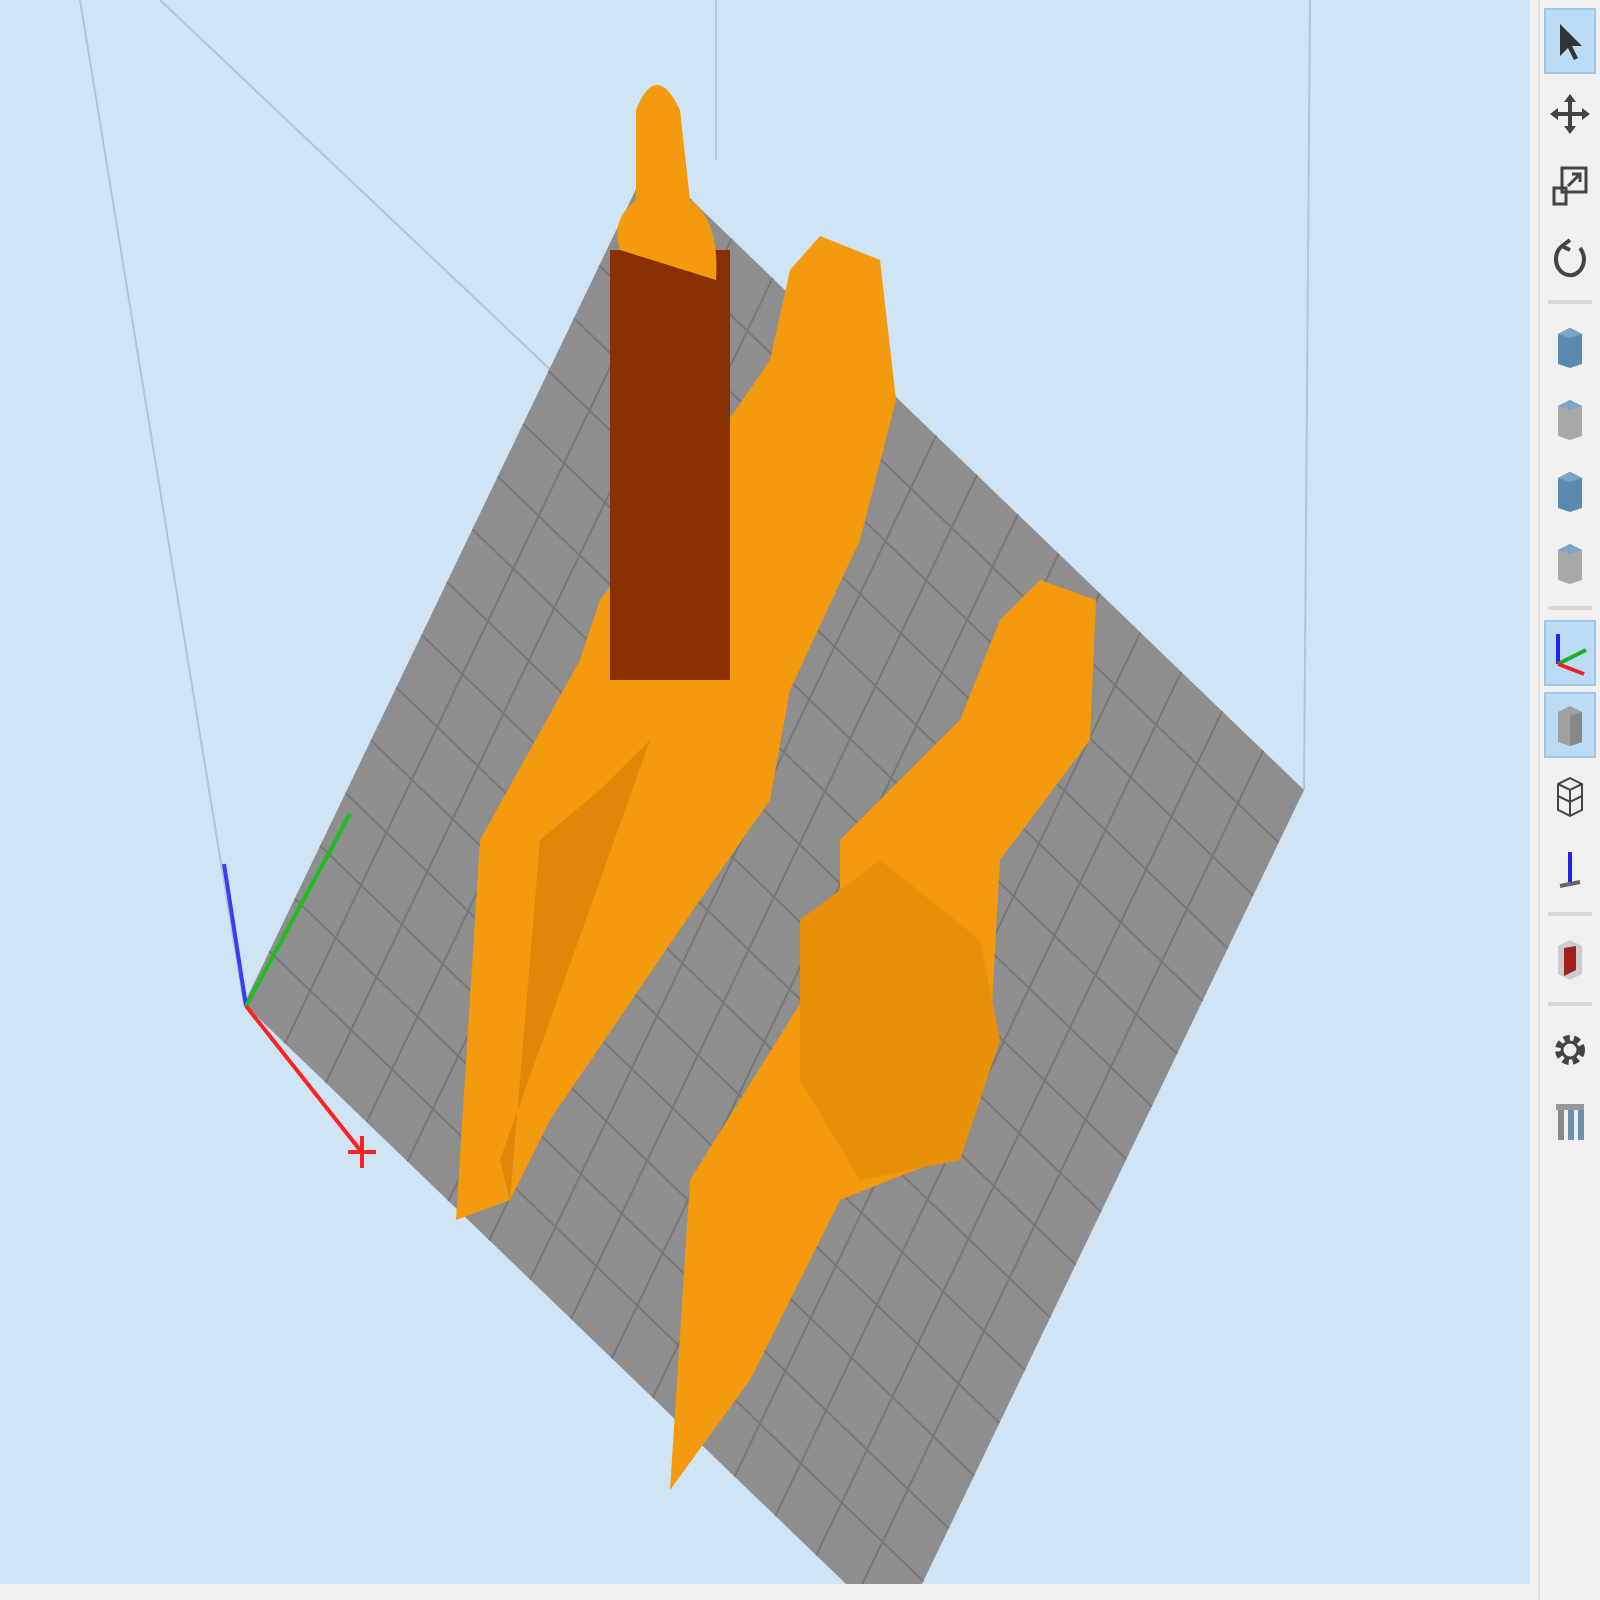  What do you see at coordinates (1570, 113) in the screenshot?
I see `move-arrows-icon` at bounding box center [1570, 113].